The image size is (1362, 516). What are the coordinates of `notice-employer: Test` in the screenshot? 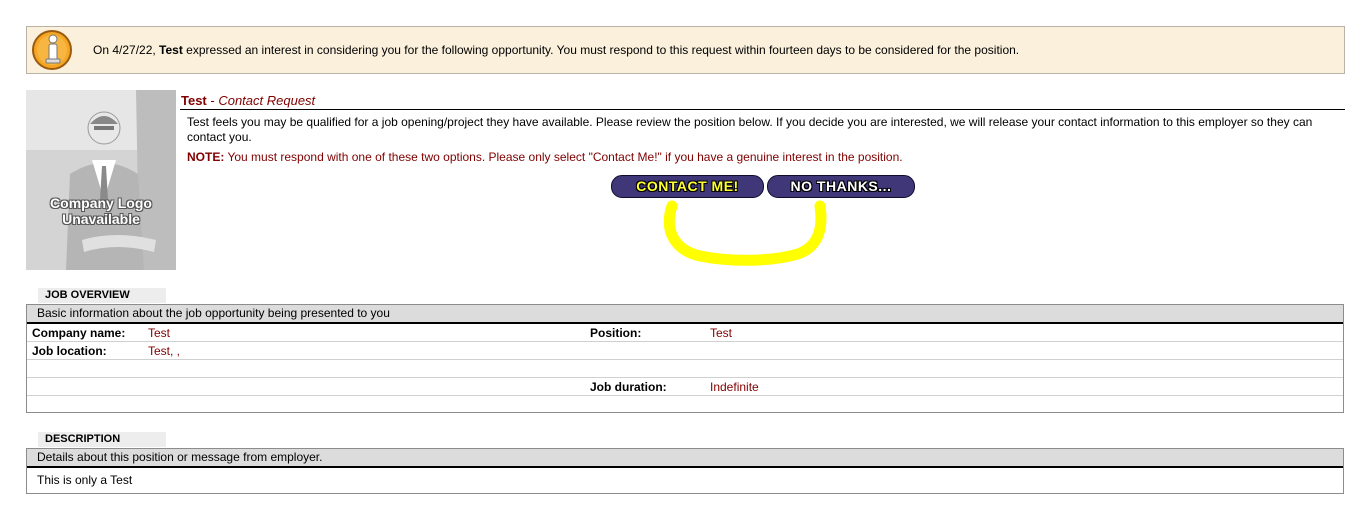 It's located at (171, 50).